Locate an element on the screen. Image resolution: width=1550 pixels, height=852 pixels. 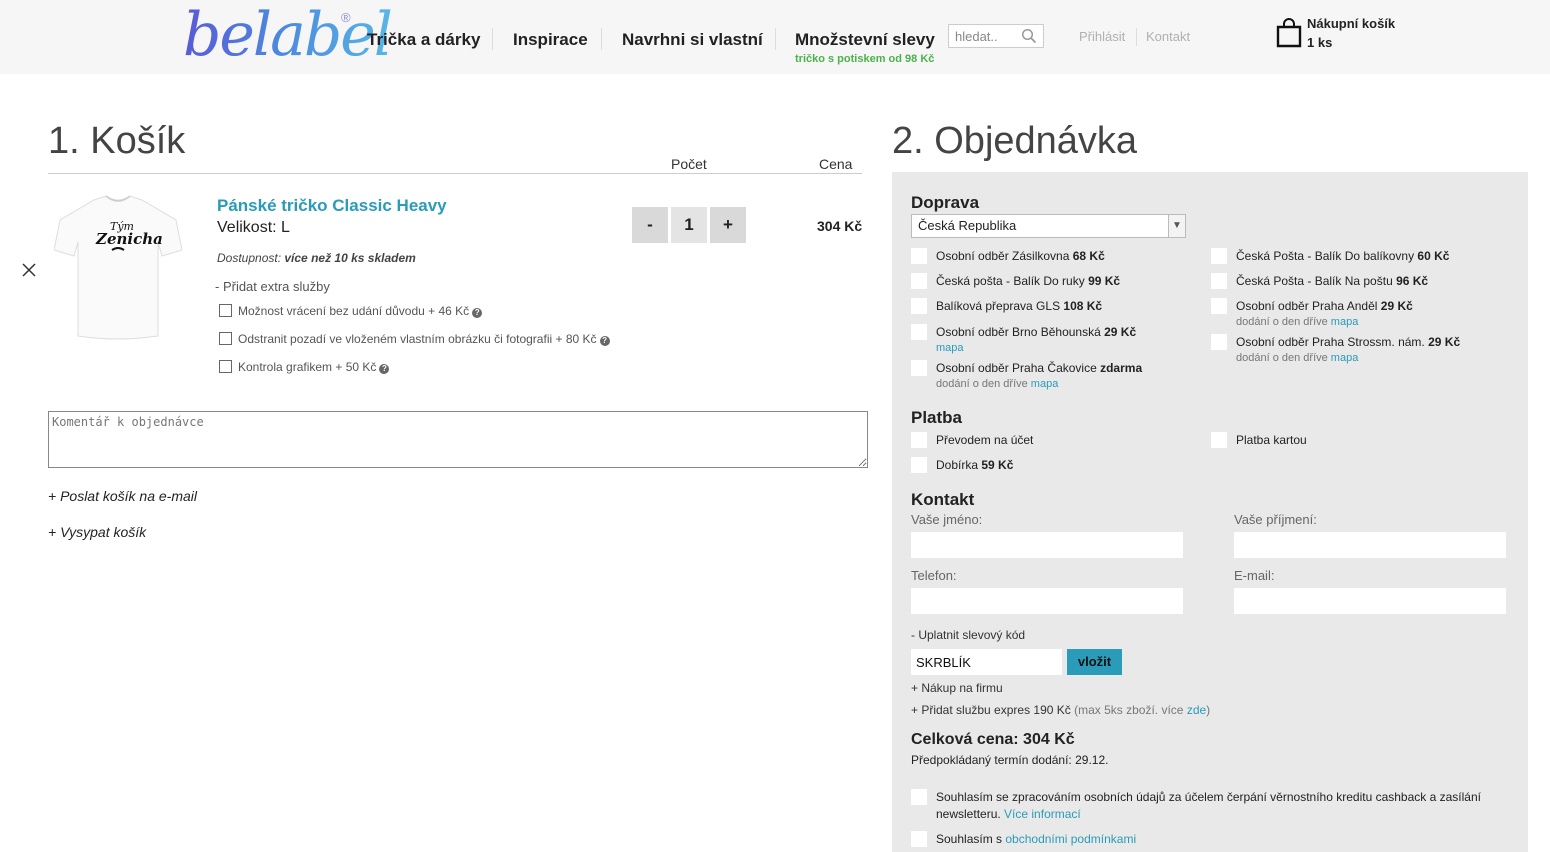
payment-option-transfer: Převodem na účet is located at coordinates (984, 440).